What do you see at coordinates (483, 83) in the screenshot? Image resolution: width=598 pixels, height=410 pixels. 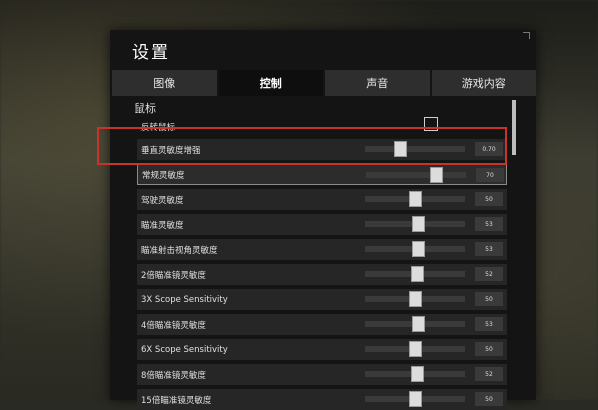 I see `tab-gameplay: 游戏内容` at bounding box center [483, 83].